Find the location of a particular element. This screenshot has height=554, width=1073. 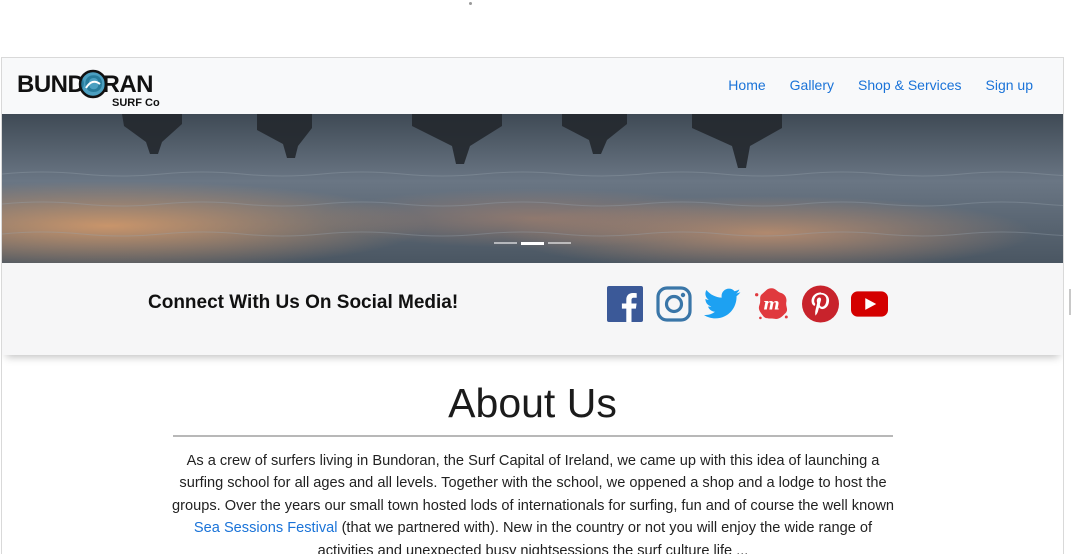

youtube-icon is located at coordinates (869, 304).